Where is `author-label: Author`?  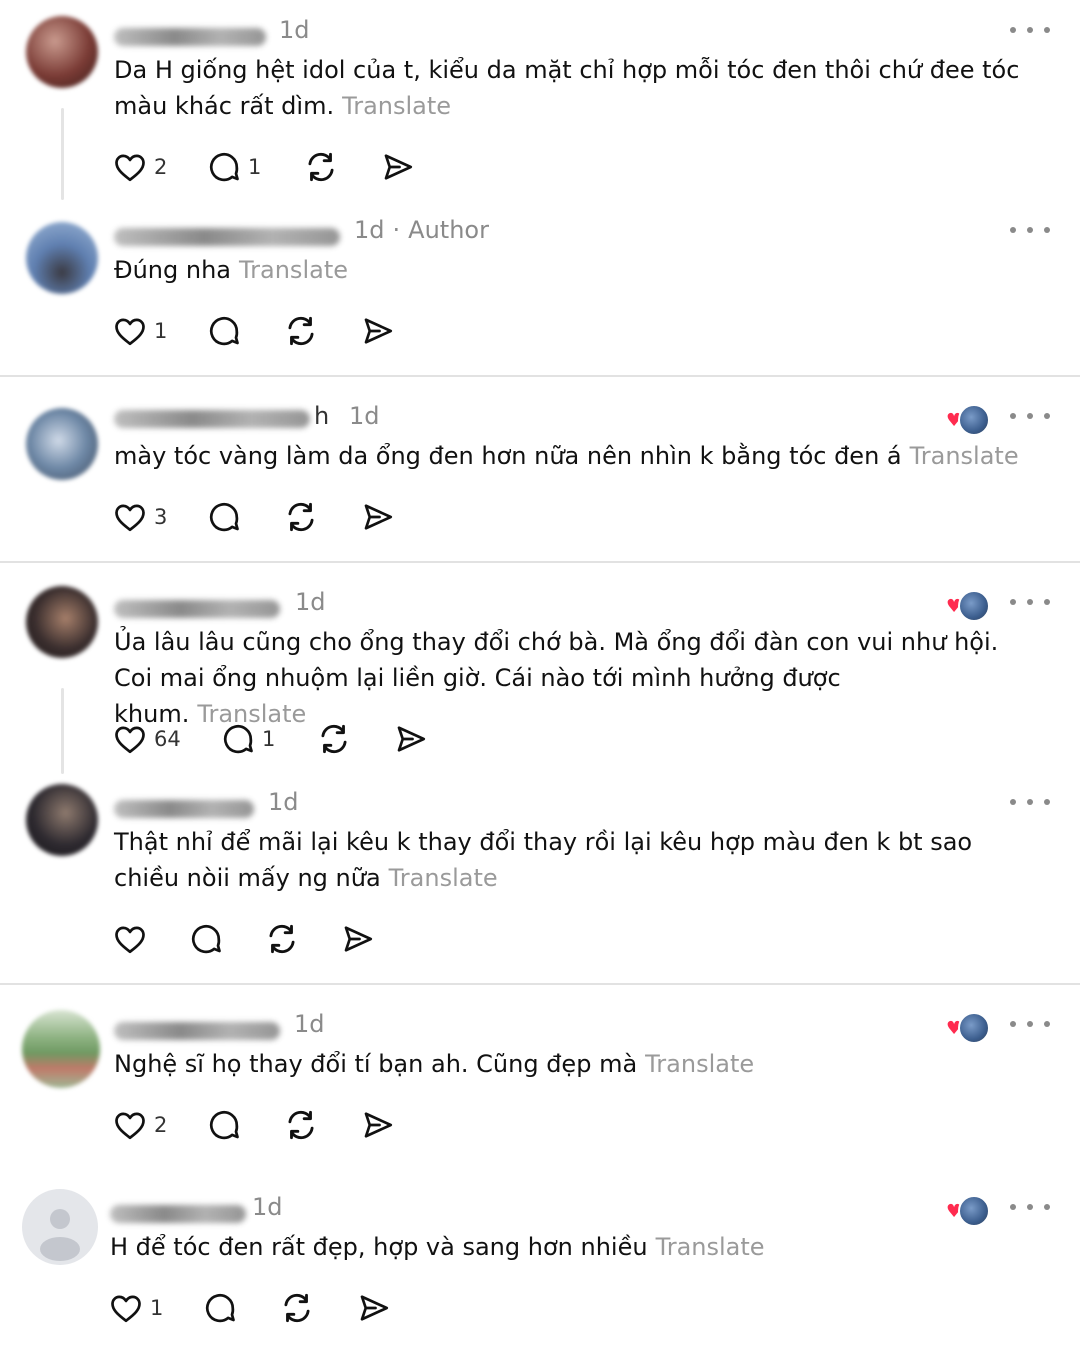
author-label: Author is located at coordinates (448, 230).